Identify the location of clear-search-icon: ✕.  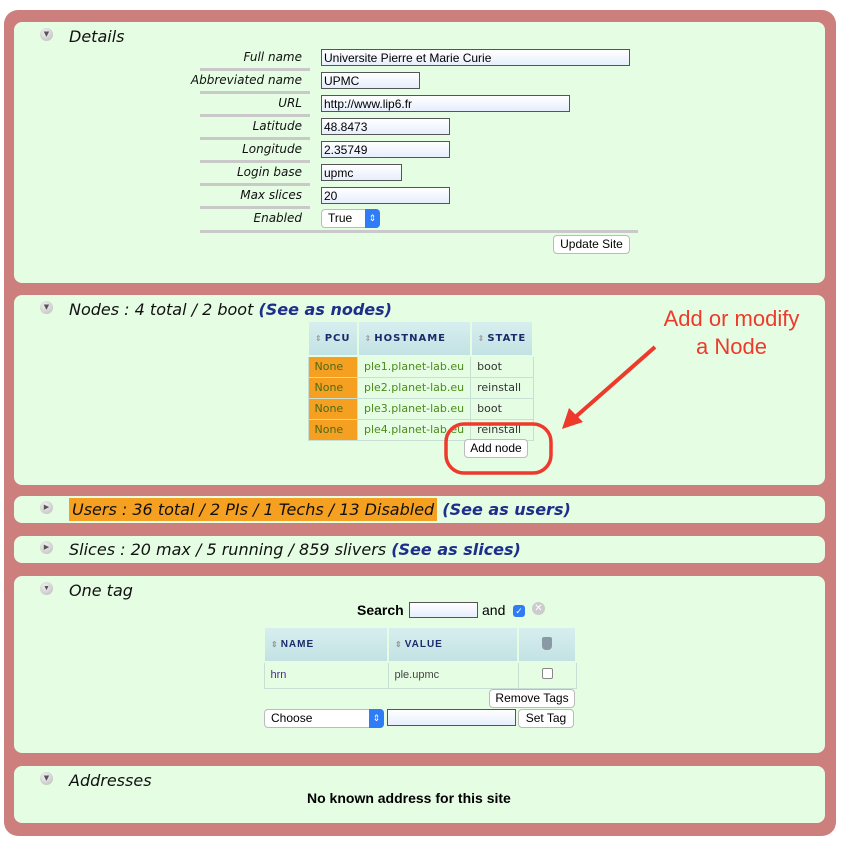
(538, 608).